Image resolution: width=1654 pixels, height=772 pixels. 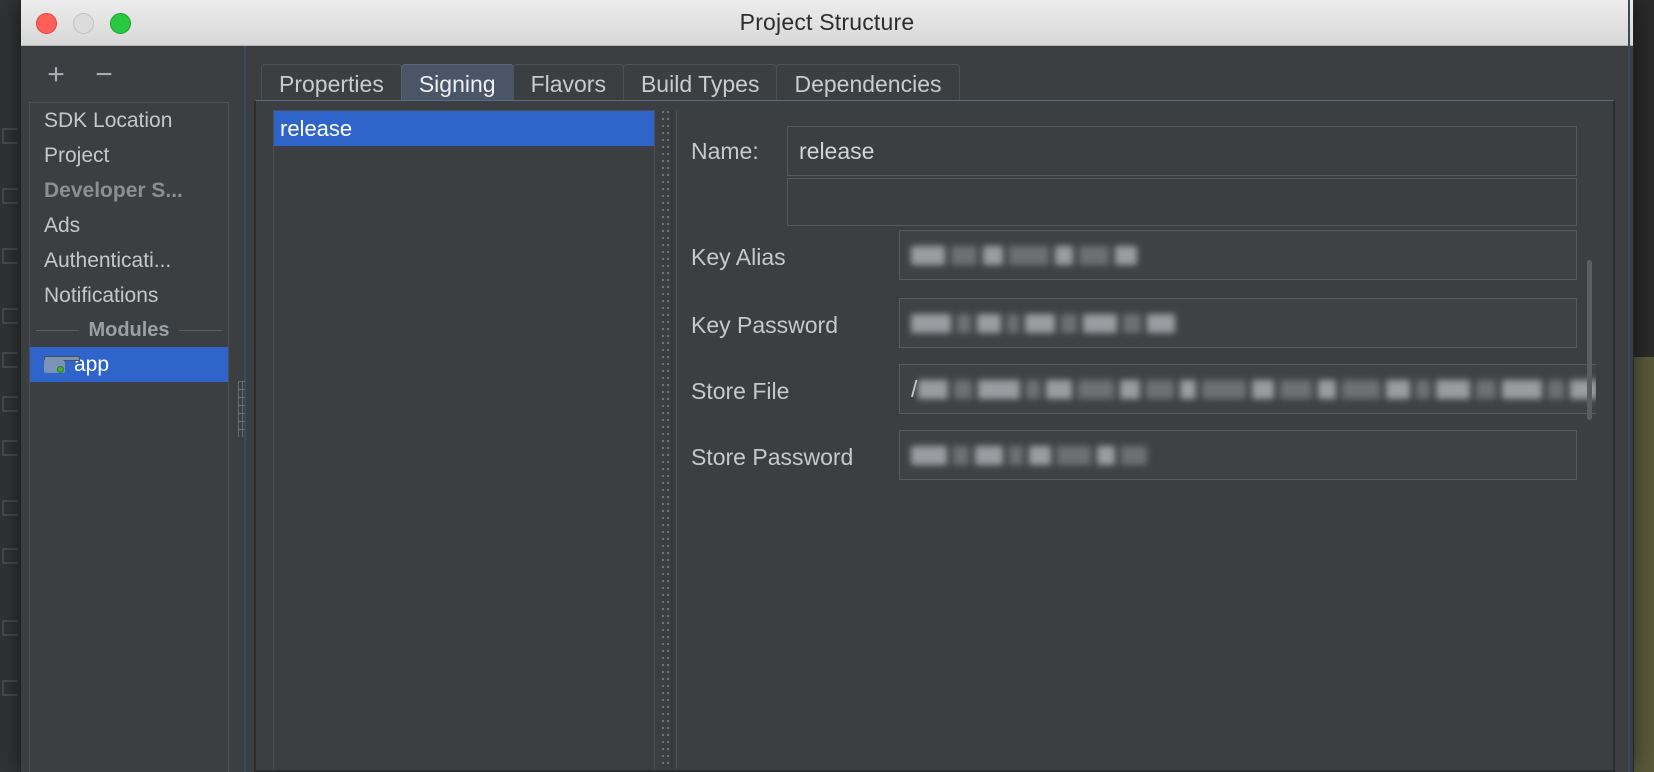 What do you see at coordinates (1182, 151) in the screenshot?
I see `name-input: release` at bounding box center [1182, 151].